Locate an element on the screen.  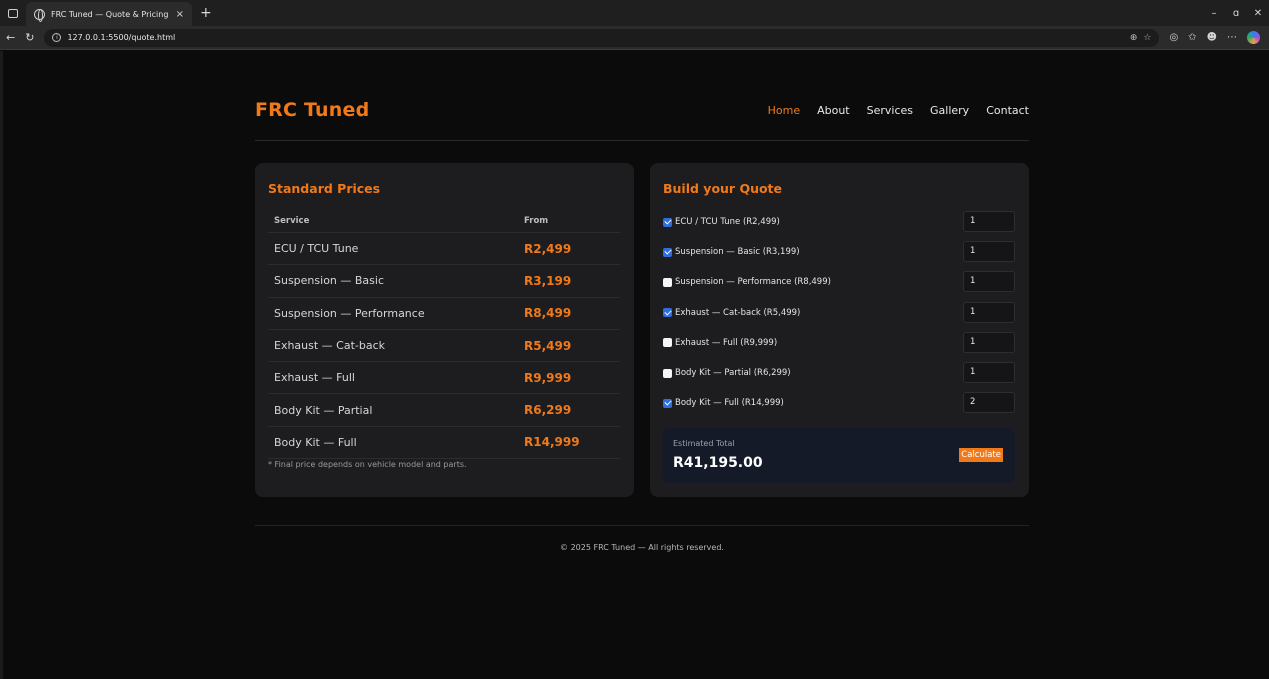
item-label: ECU / TCU Tune (R2,499) is located at coordinates (727, 222).